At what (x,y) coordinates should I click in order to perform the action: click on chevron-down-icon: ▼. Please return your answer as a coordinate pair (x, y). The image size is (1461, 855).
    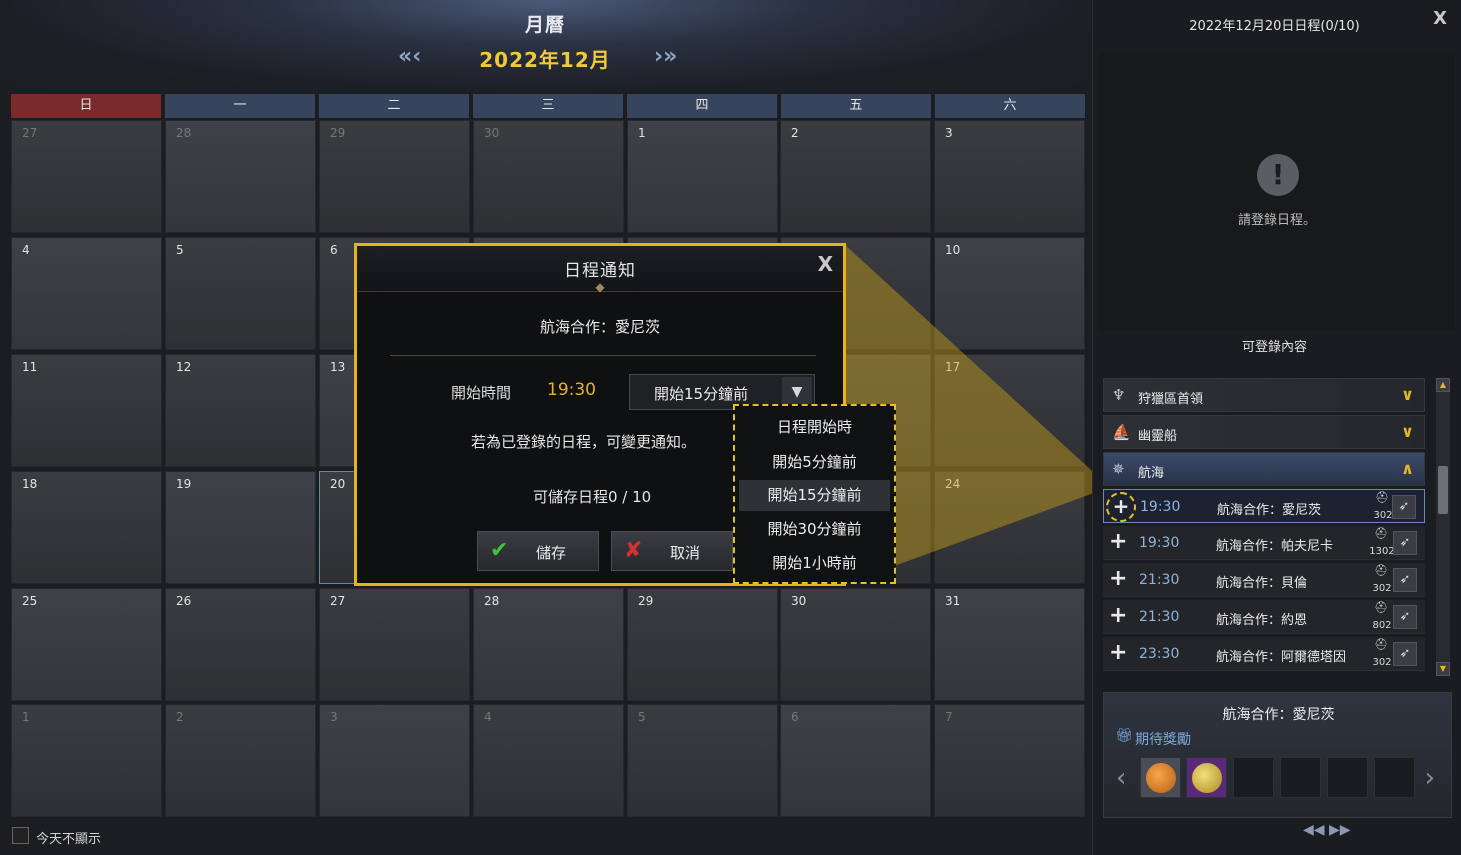
    Looking at the image, I should click on (797, 392).